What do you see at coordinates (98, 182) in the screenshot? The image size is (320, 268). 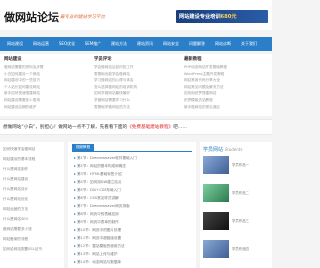 I see `lesson-row: ▸ 第4节：如何用DW建立站点` at bounding box center [98, 182].